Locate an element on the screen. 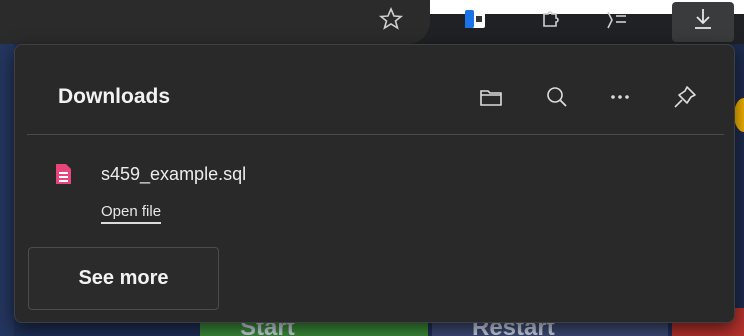 This screenshot has width=744, height=336. page-left-background is located at coordinates (7, 190).